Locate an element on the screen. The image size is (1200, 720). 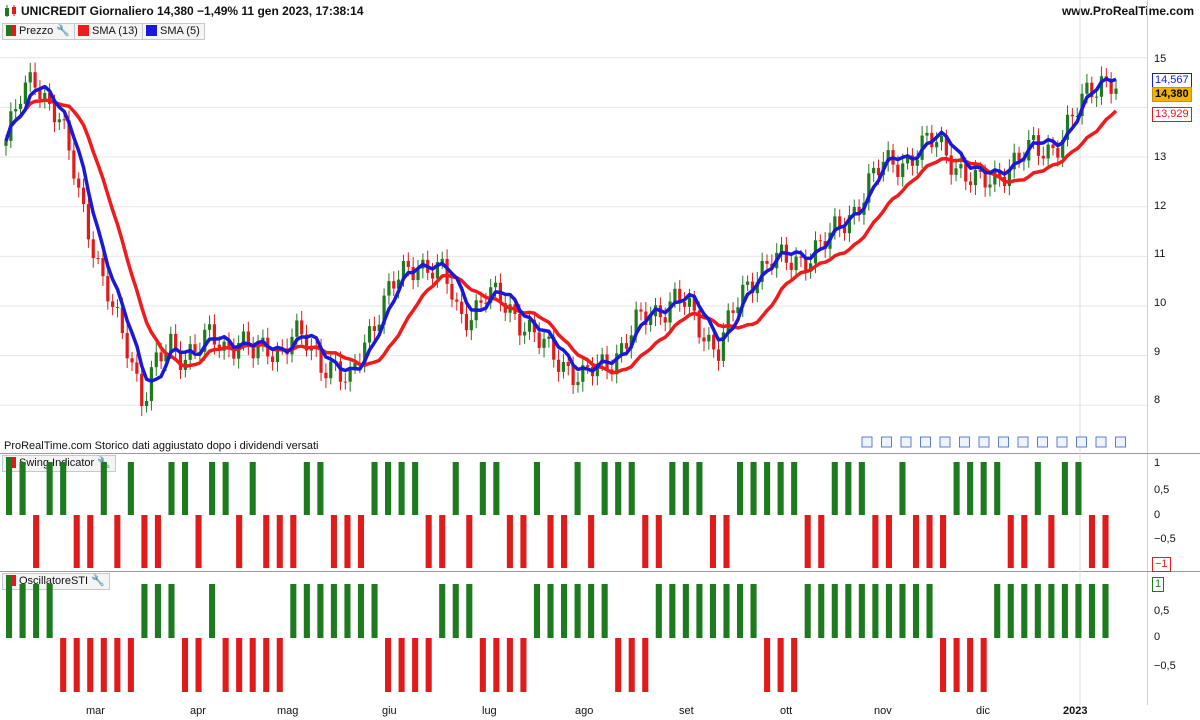
x-tick-label: dic is located at coordinates (983, 711).